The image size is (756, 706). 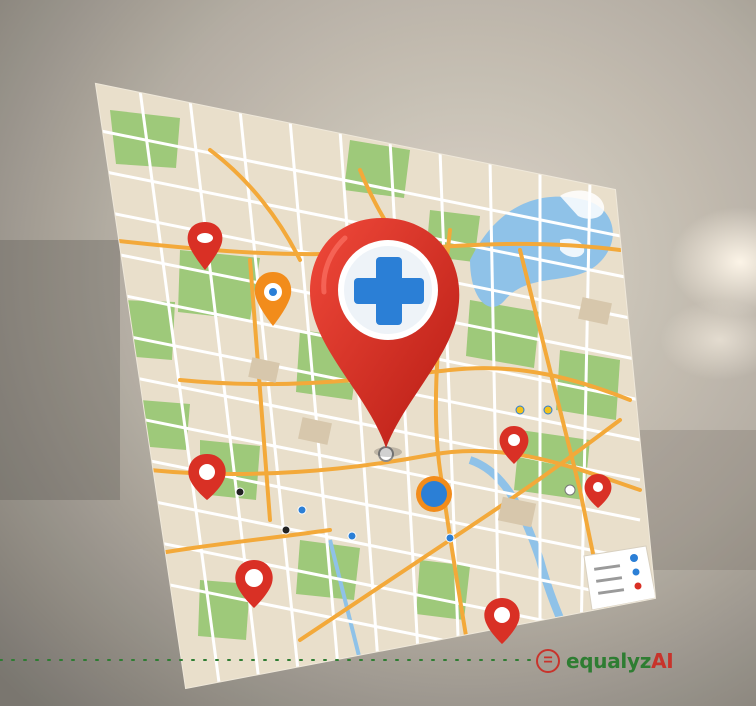 I want to click on brand-name-suffix: AI, so click(x=662, y=661).